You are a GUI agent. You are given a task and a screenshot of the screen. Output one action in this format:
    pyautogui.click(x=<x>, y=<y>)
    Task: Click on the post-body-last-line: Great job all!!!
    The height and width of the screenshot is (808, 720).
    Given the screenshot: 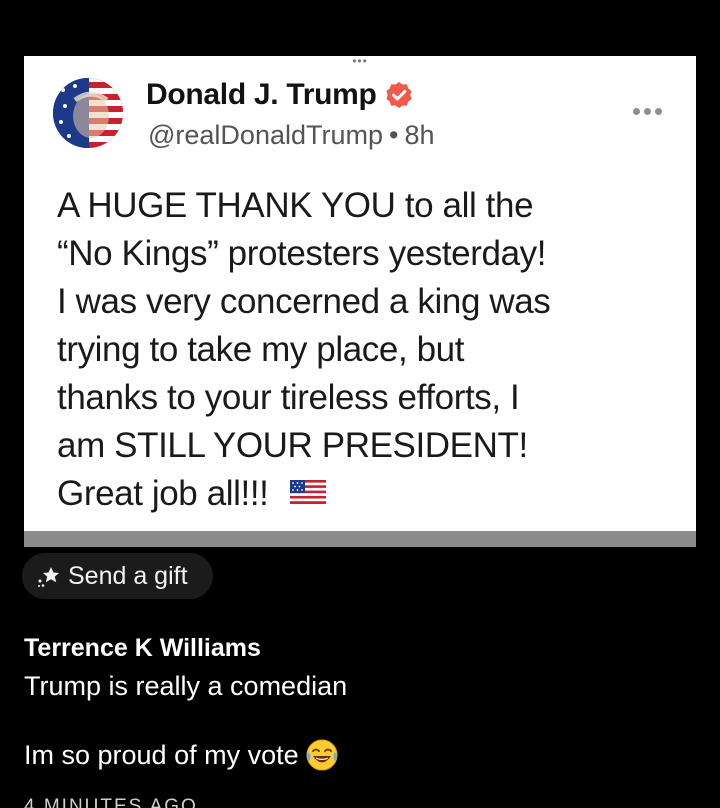 What is the action you would take?
    pyautogui.click(x=367, y=494)
    